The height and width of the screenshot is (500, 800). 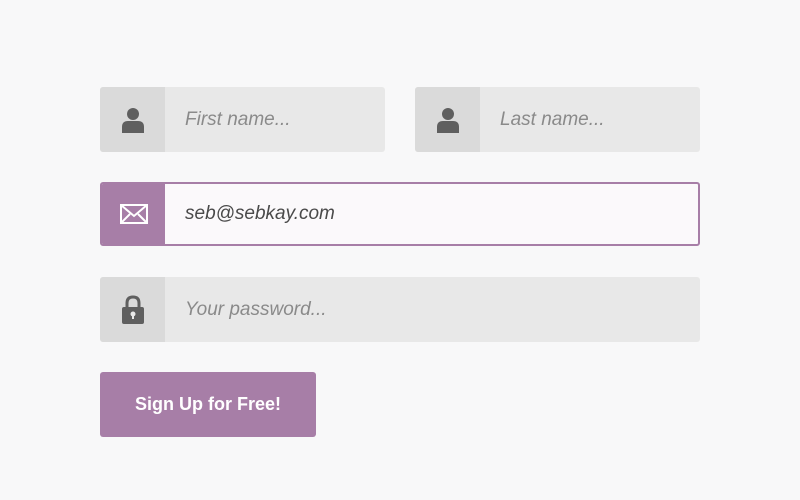 I want to click on last-name-field, so click(x=557, y=119).